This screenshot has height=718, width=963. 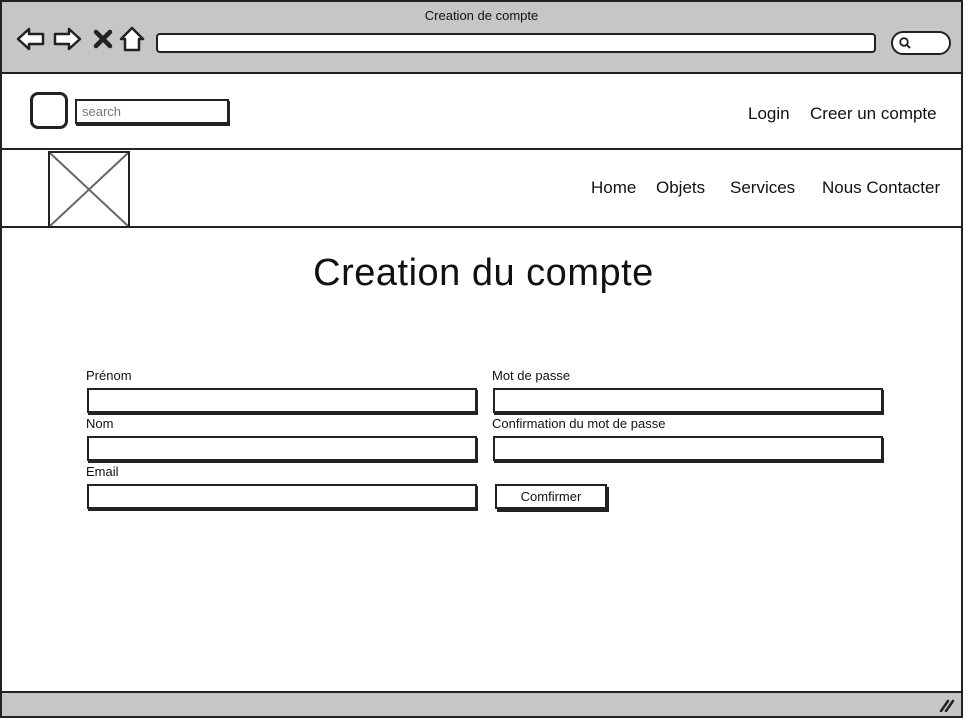 I want to click on forward-arrow-icon, so click(x=67, y=39).